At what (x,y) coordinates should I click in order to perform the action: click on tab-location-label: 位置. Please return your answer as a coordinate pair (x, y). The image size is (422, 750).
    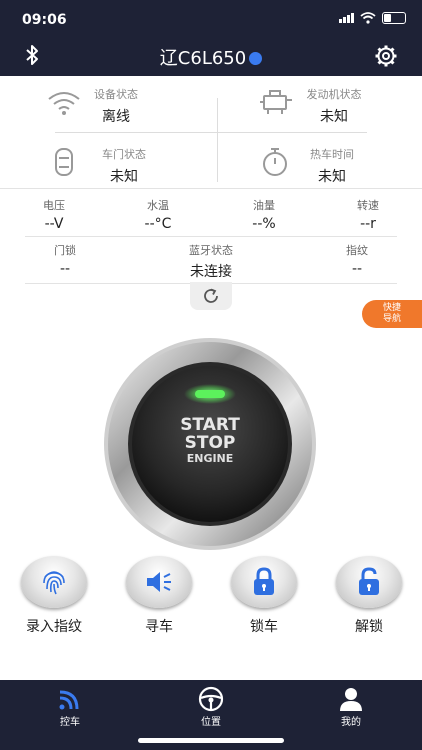
    Looking at the image, I should click on (211, 722).